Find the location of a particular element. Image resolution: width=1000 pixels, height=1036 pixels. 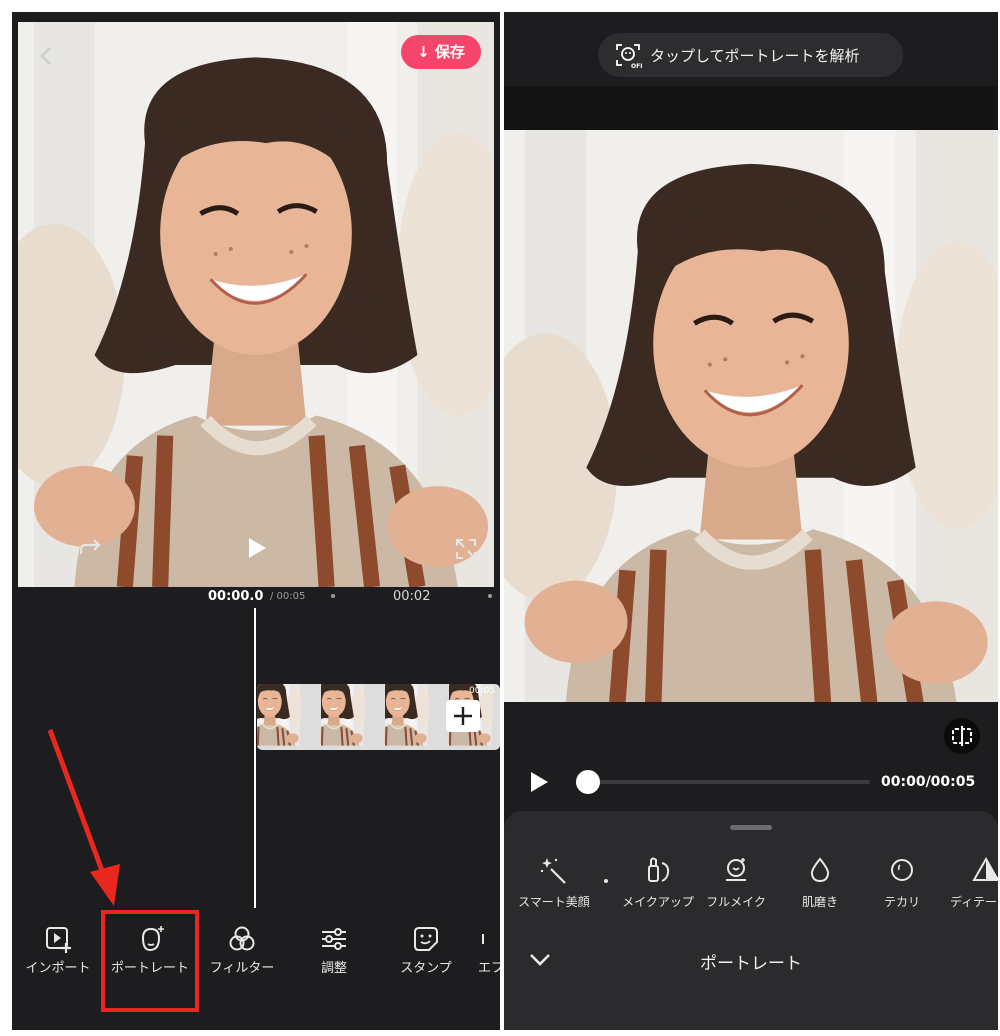

toolbar-label: 調整 is located at coordinates (333, 968).